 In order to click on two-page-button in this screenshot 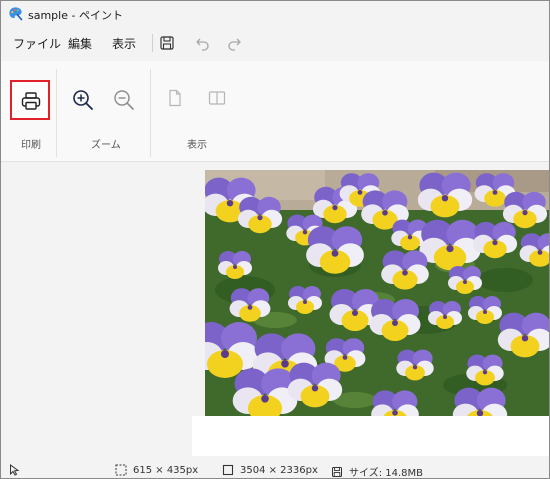, I will do `click(219, 100)`.